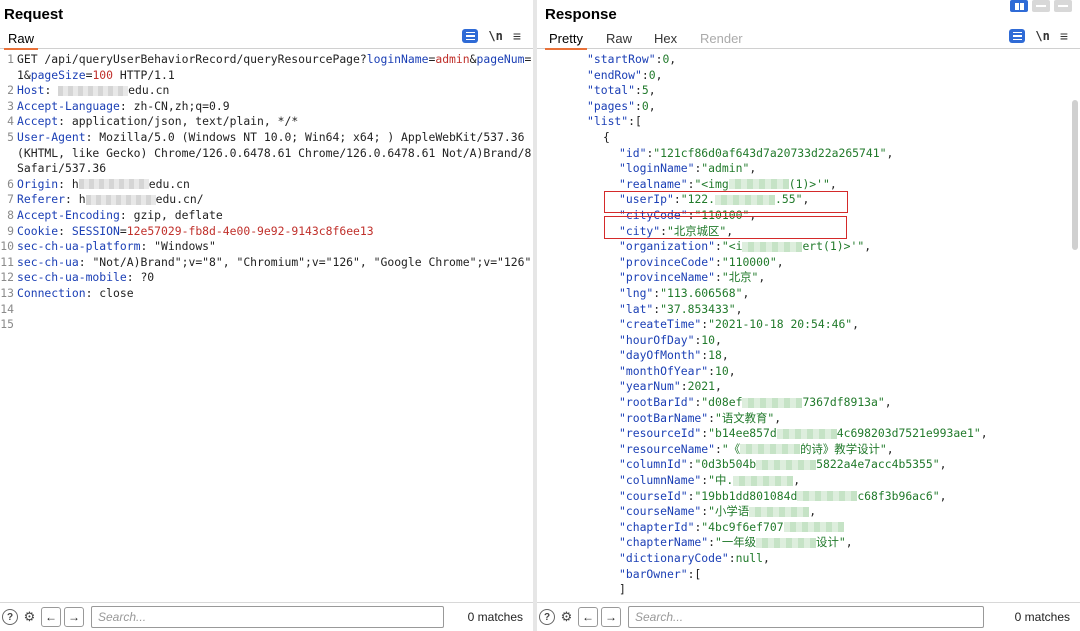 Image resolution: width=1080 pixels, height=631 pixels. Describe the element at coordinates (611, 90) in the screenshot. I see `json-token: "total"` at that location.